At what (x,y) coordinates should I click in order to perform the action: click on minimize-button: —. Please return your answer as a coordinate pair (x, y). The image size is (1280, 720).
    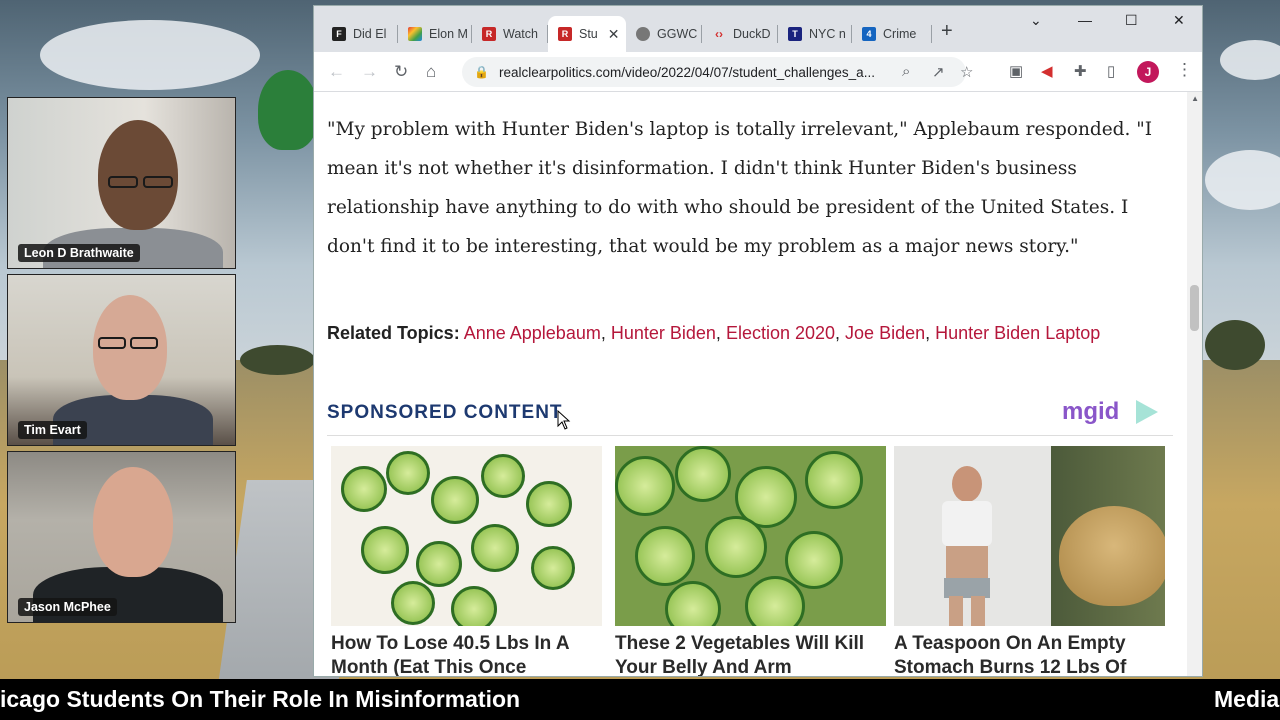
    Looking at the image, I should click on (1085, 20).